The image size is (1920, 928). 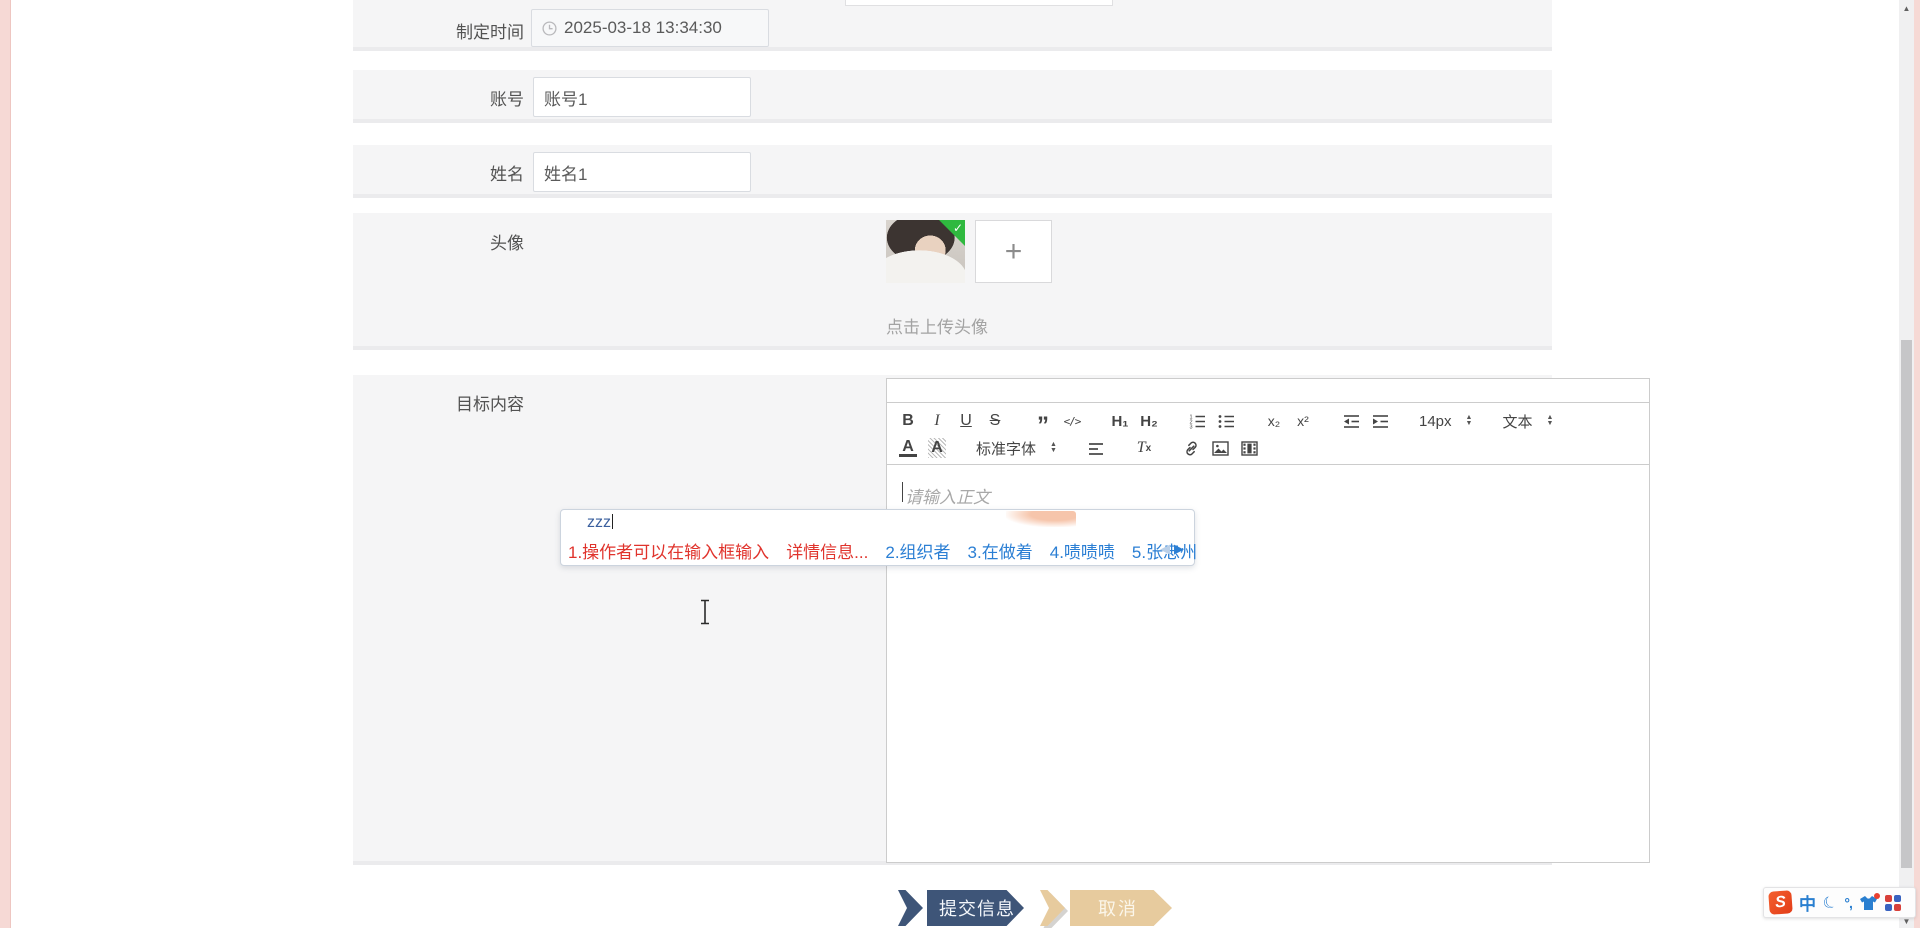 What do you see at coordinates (925, 251) in the screenshot?
I see `avatar: ✓` at bounding box center [925, 251].